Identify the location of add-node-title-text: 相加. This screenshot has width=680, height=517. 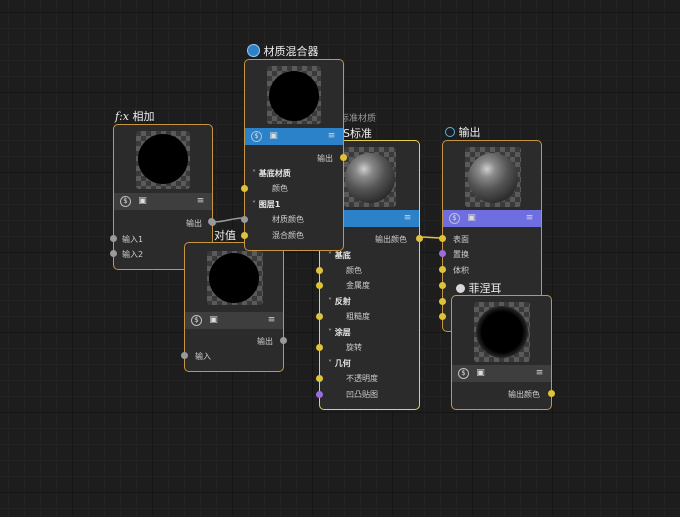
(143, 116).